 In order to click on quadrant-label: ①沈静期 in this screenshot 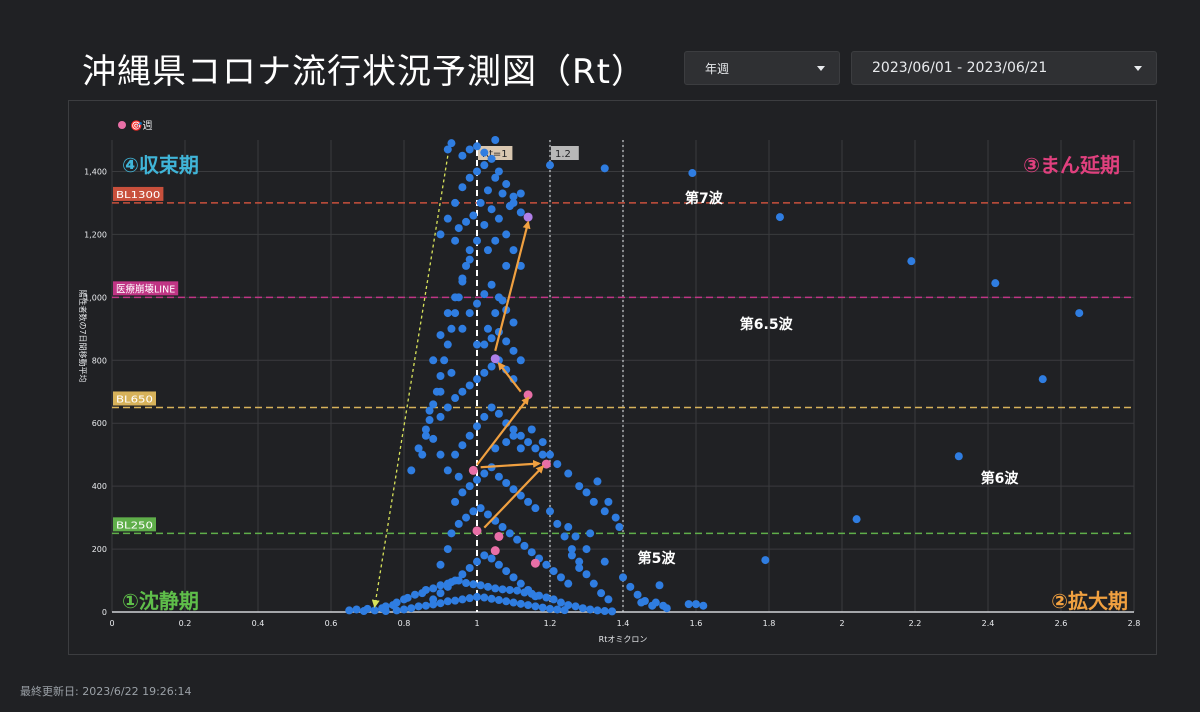, I will do `click(160, 601)`.